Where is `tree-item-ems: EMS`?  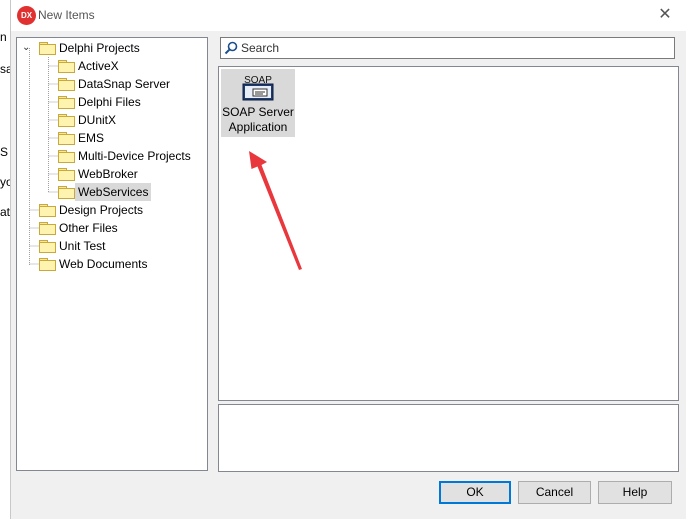
tree-item-ems: EMS is located at coordinates (112, 138).